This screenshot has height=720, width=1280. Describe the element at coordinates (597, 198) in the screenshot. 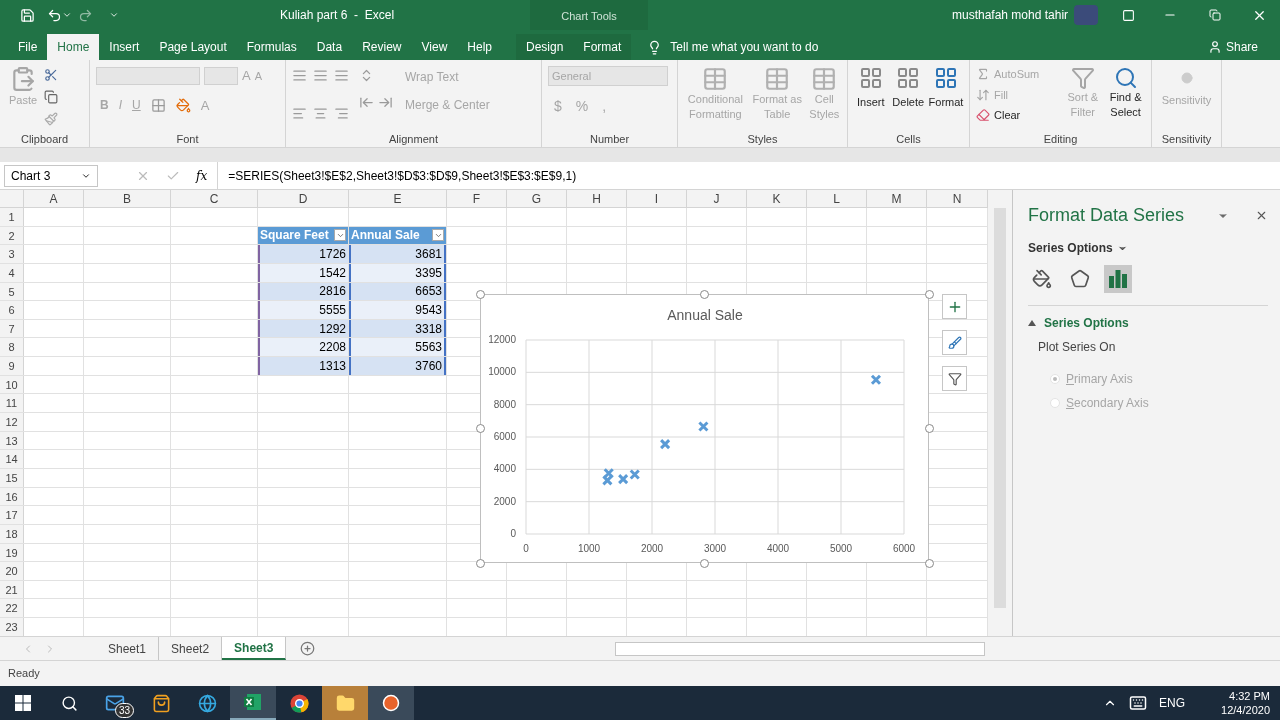

I see `column-header: H` at that location.